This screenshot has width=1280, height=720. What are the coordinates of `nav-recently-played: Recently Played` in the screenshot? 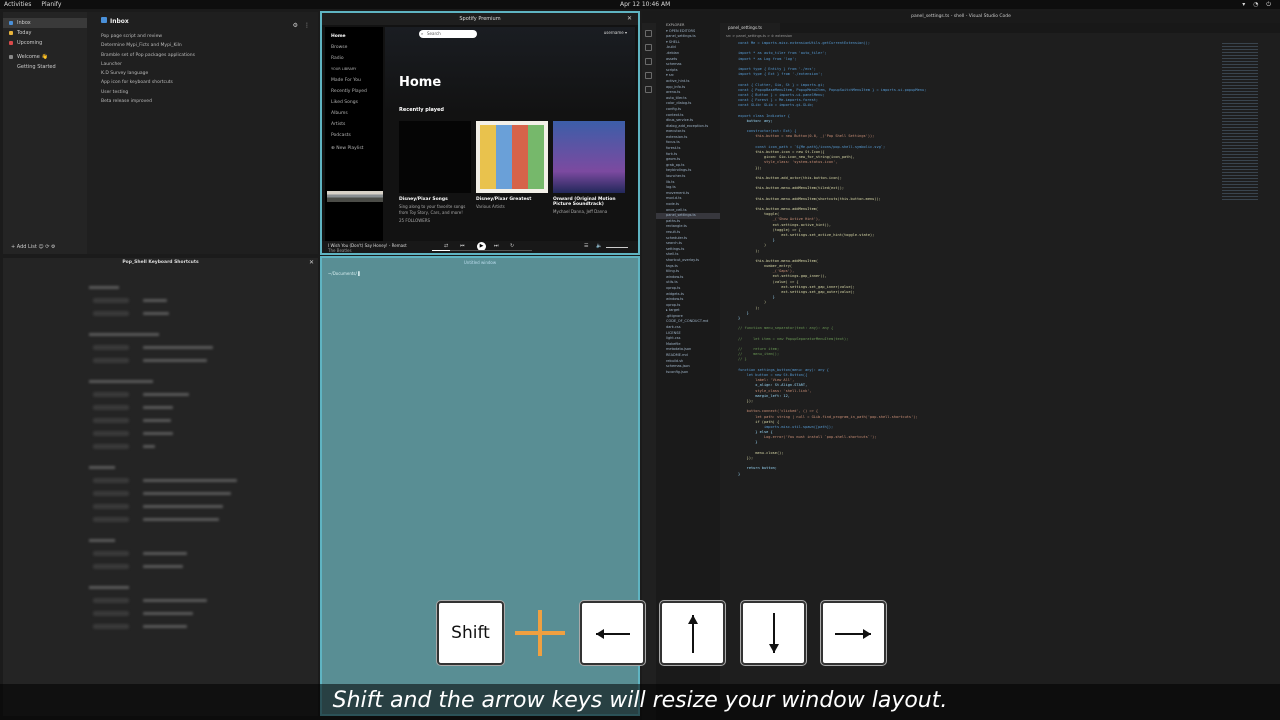 It's located at (354, 91).